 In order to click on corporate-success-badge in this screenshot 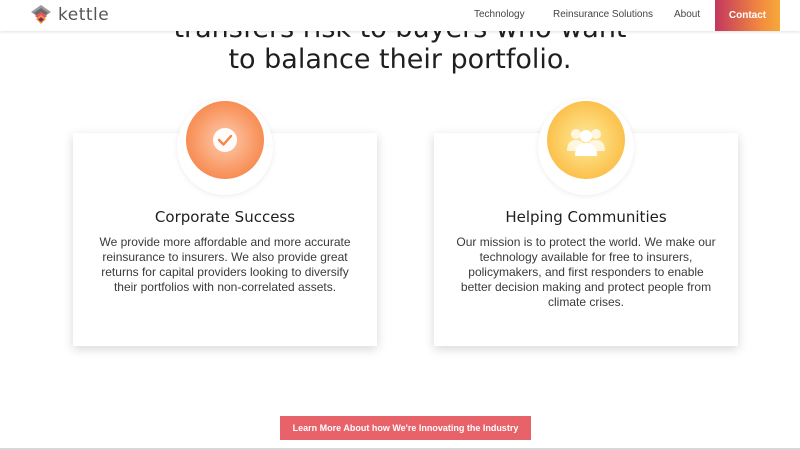, I will do `click(225, 147)`.